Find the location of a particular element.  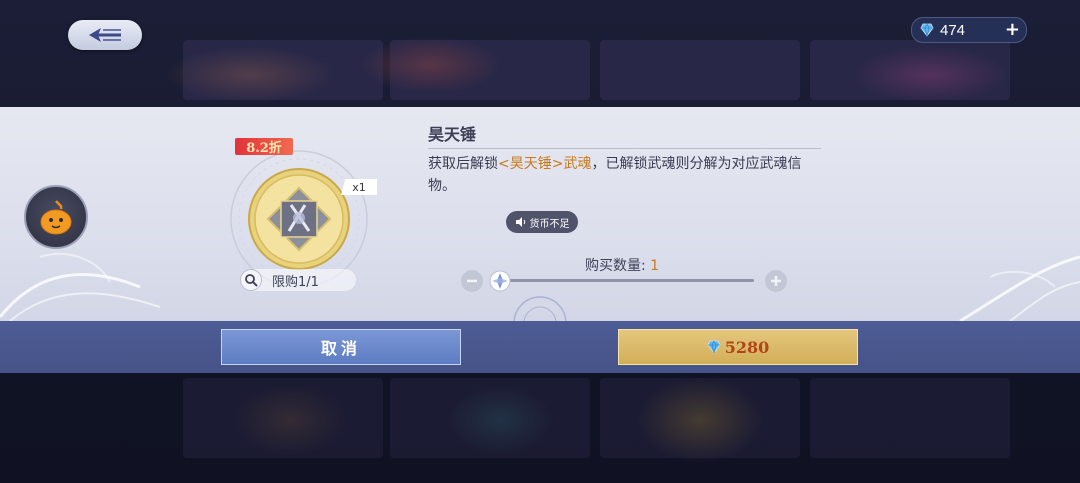

purchase-limit-text: 限购1/1 is located at coordinates (295, 282).